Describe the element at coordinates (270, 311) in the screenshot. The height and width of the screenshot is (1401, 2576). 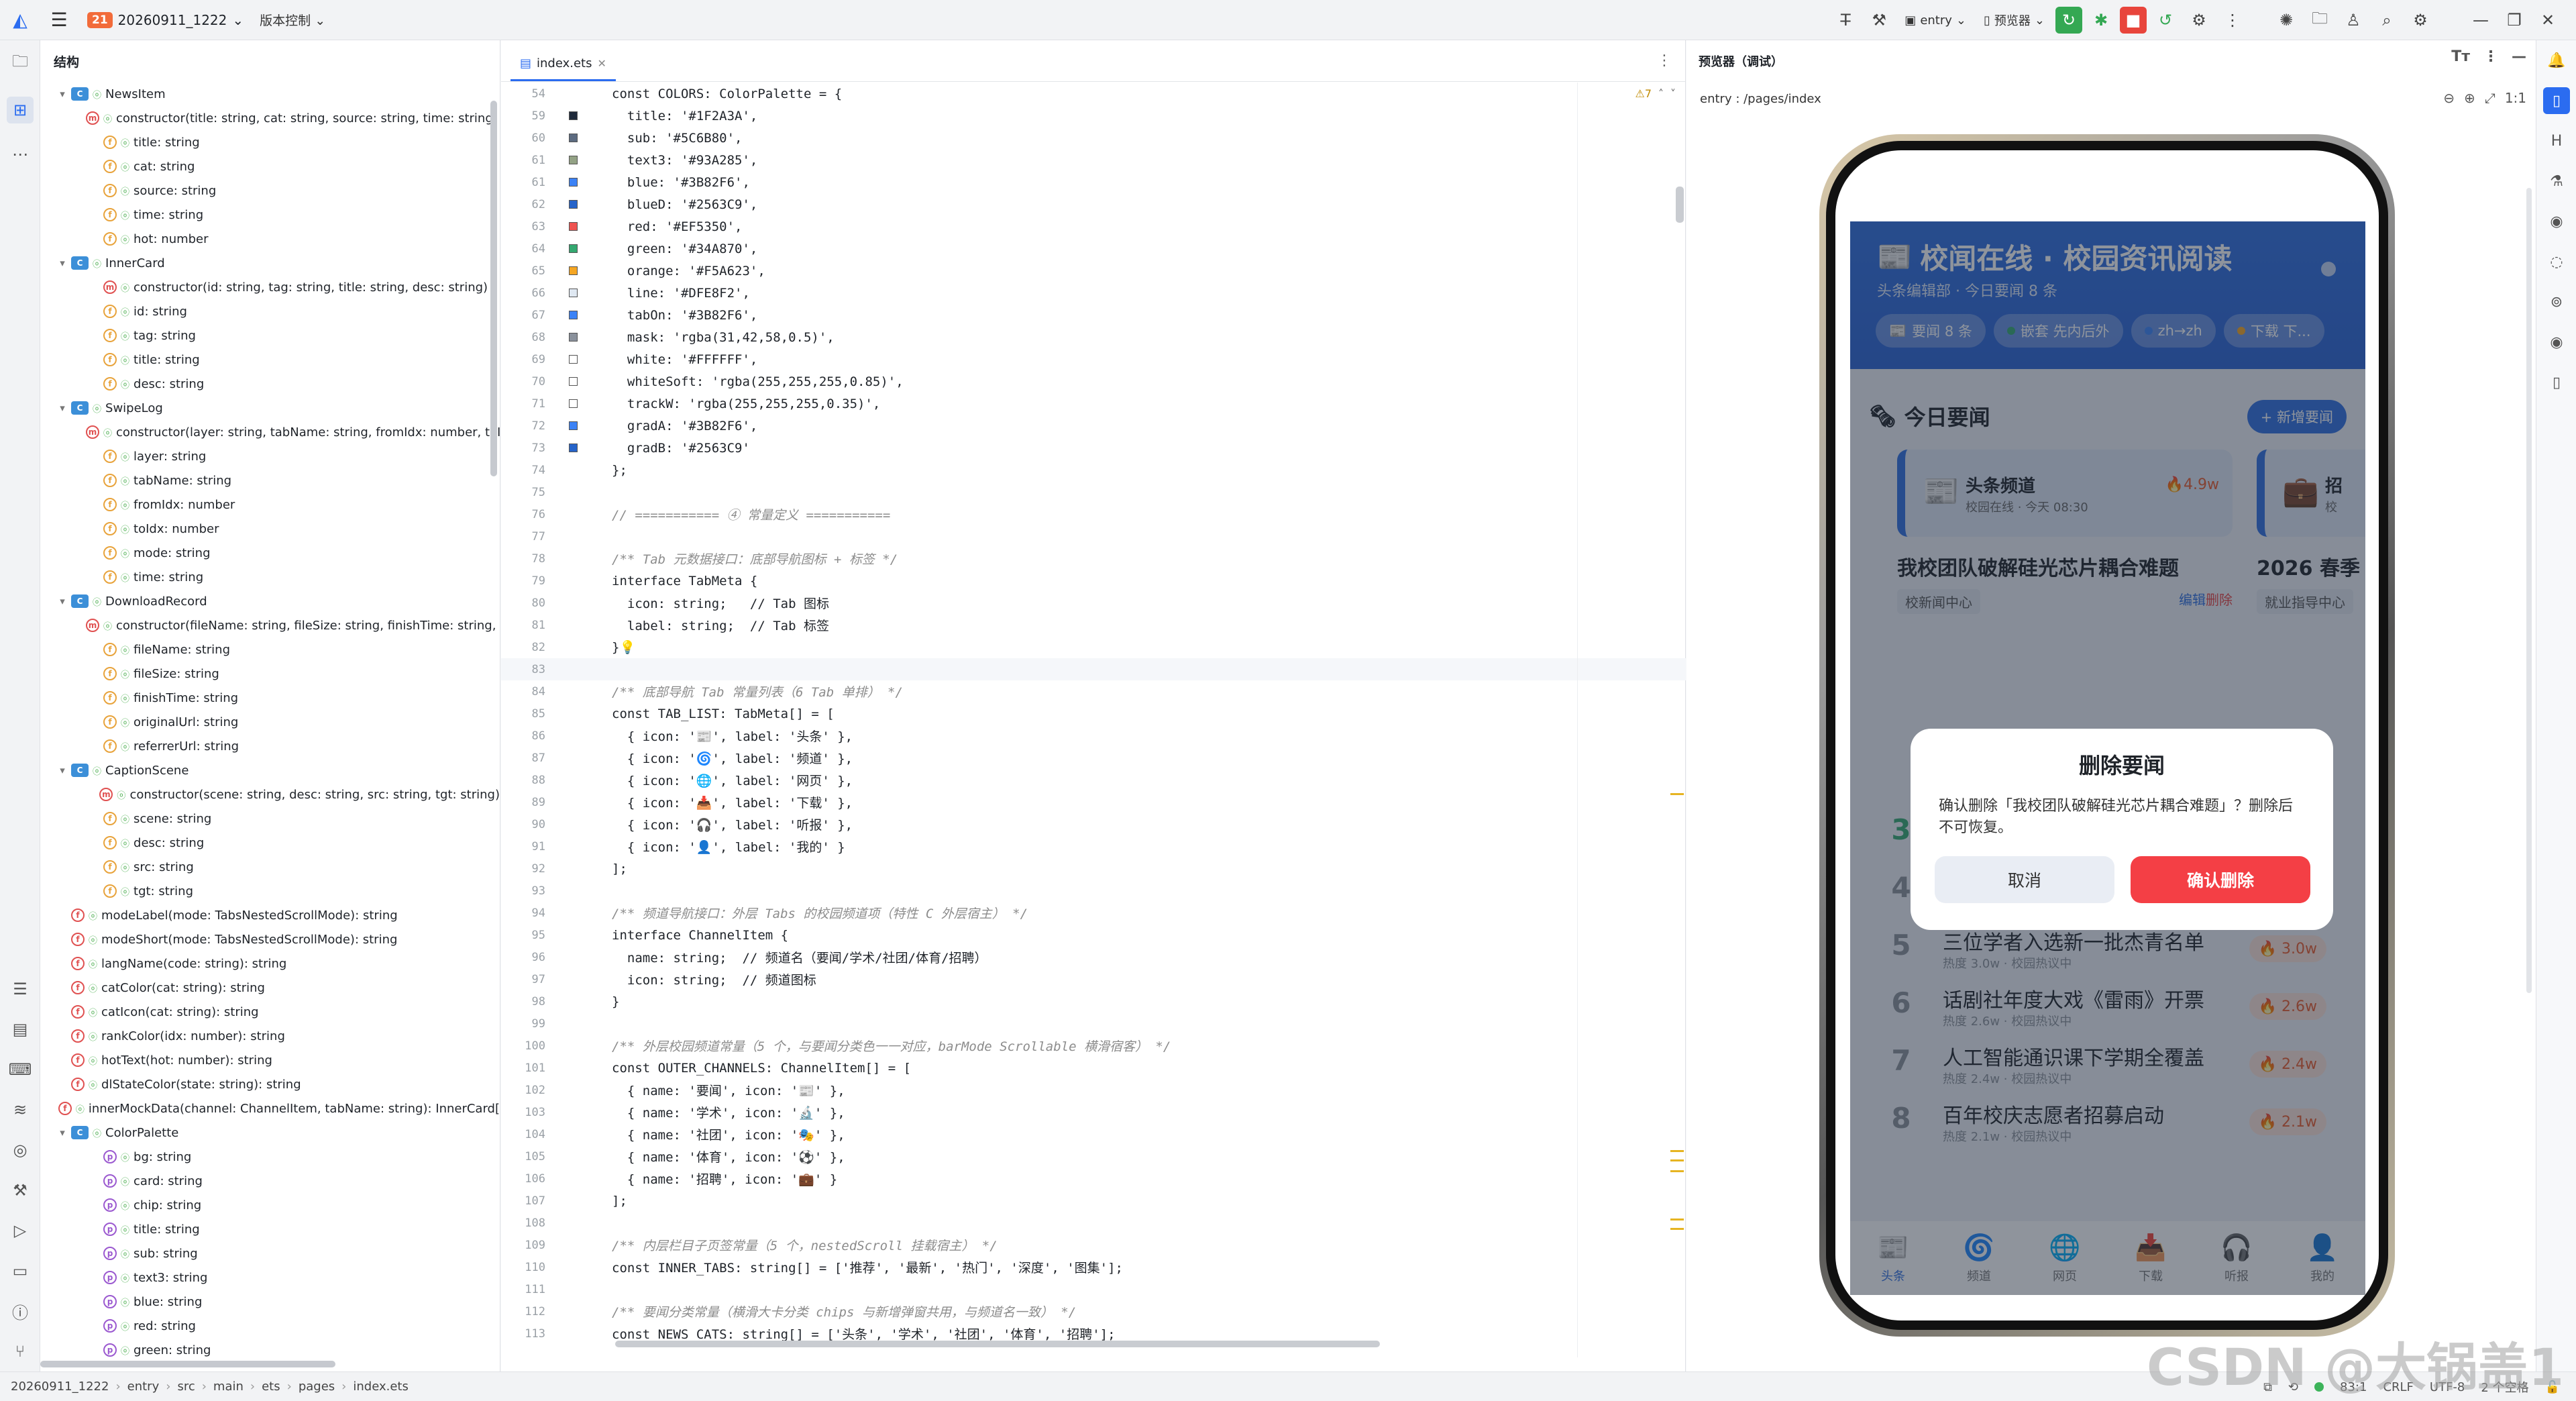
I see `tree-node: f ⓞ id: string` at that location.